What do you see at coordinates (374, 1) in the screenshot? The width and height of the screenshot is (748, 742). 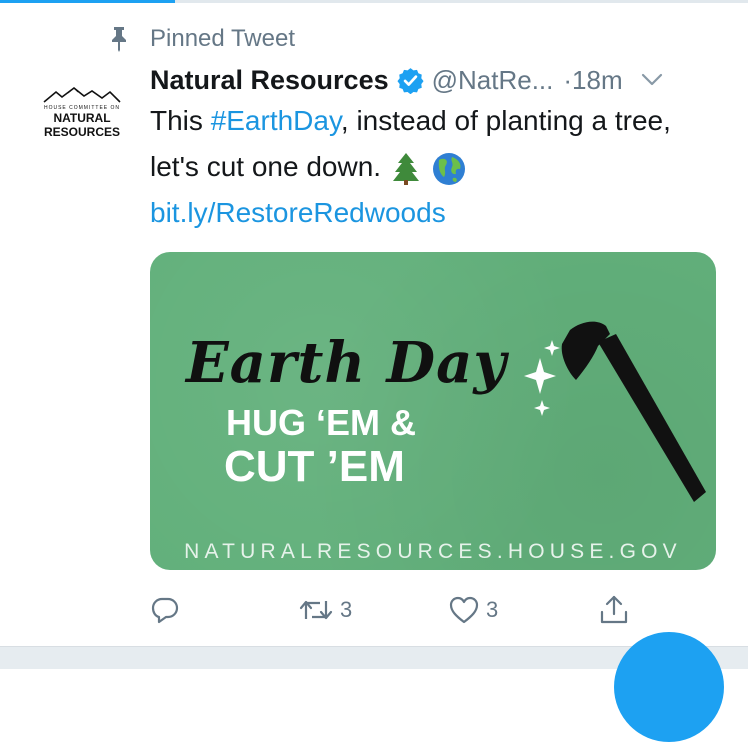 I see `top-divider` at bounding box center [374, 1].